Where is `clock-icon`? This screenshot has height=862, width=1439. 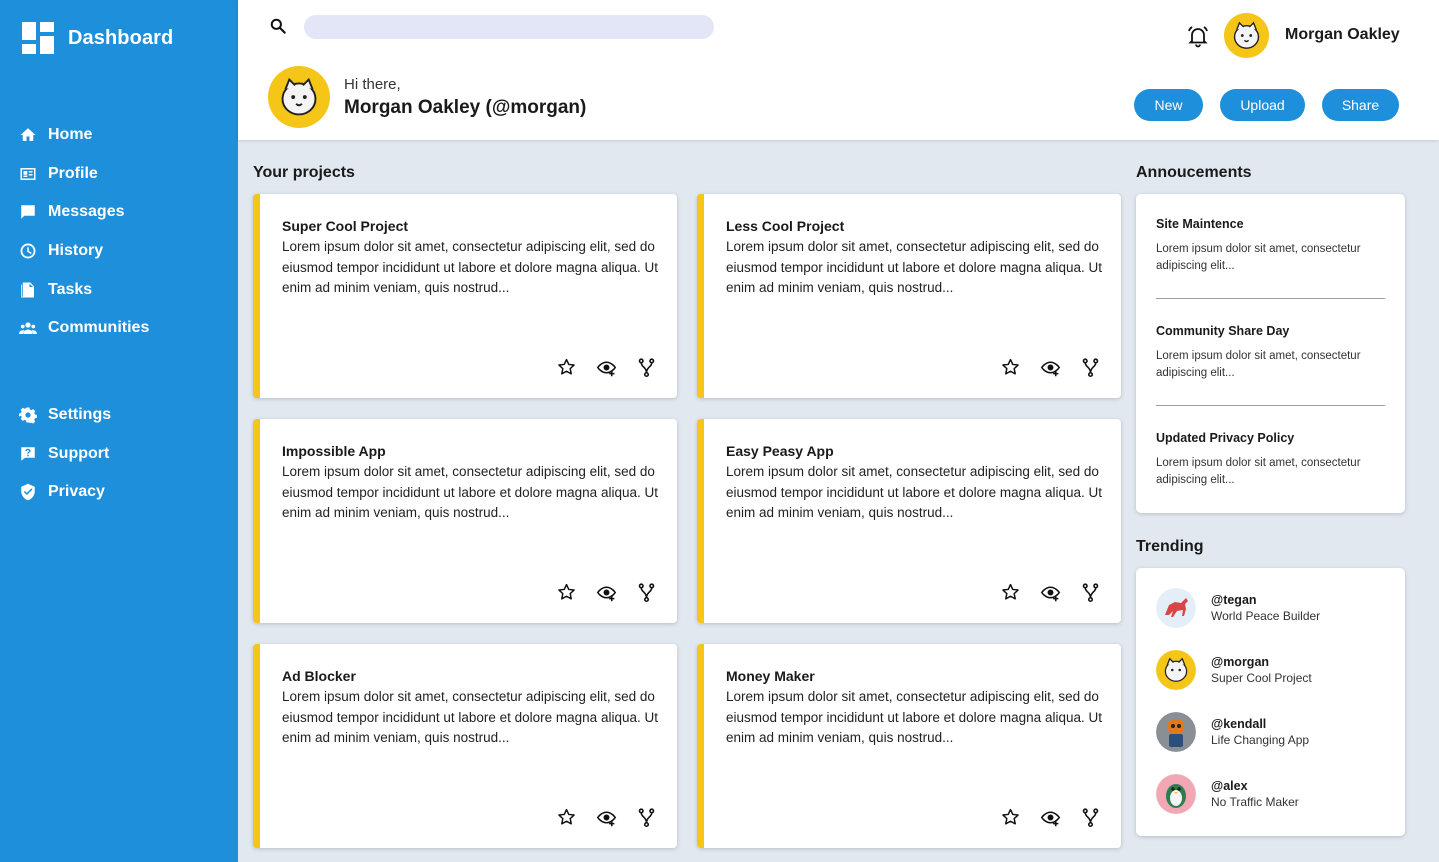 clock-icon is located at coordinates (28, 251).